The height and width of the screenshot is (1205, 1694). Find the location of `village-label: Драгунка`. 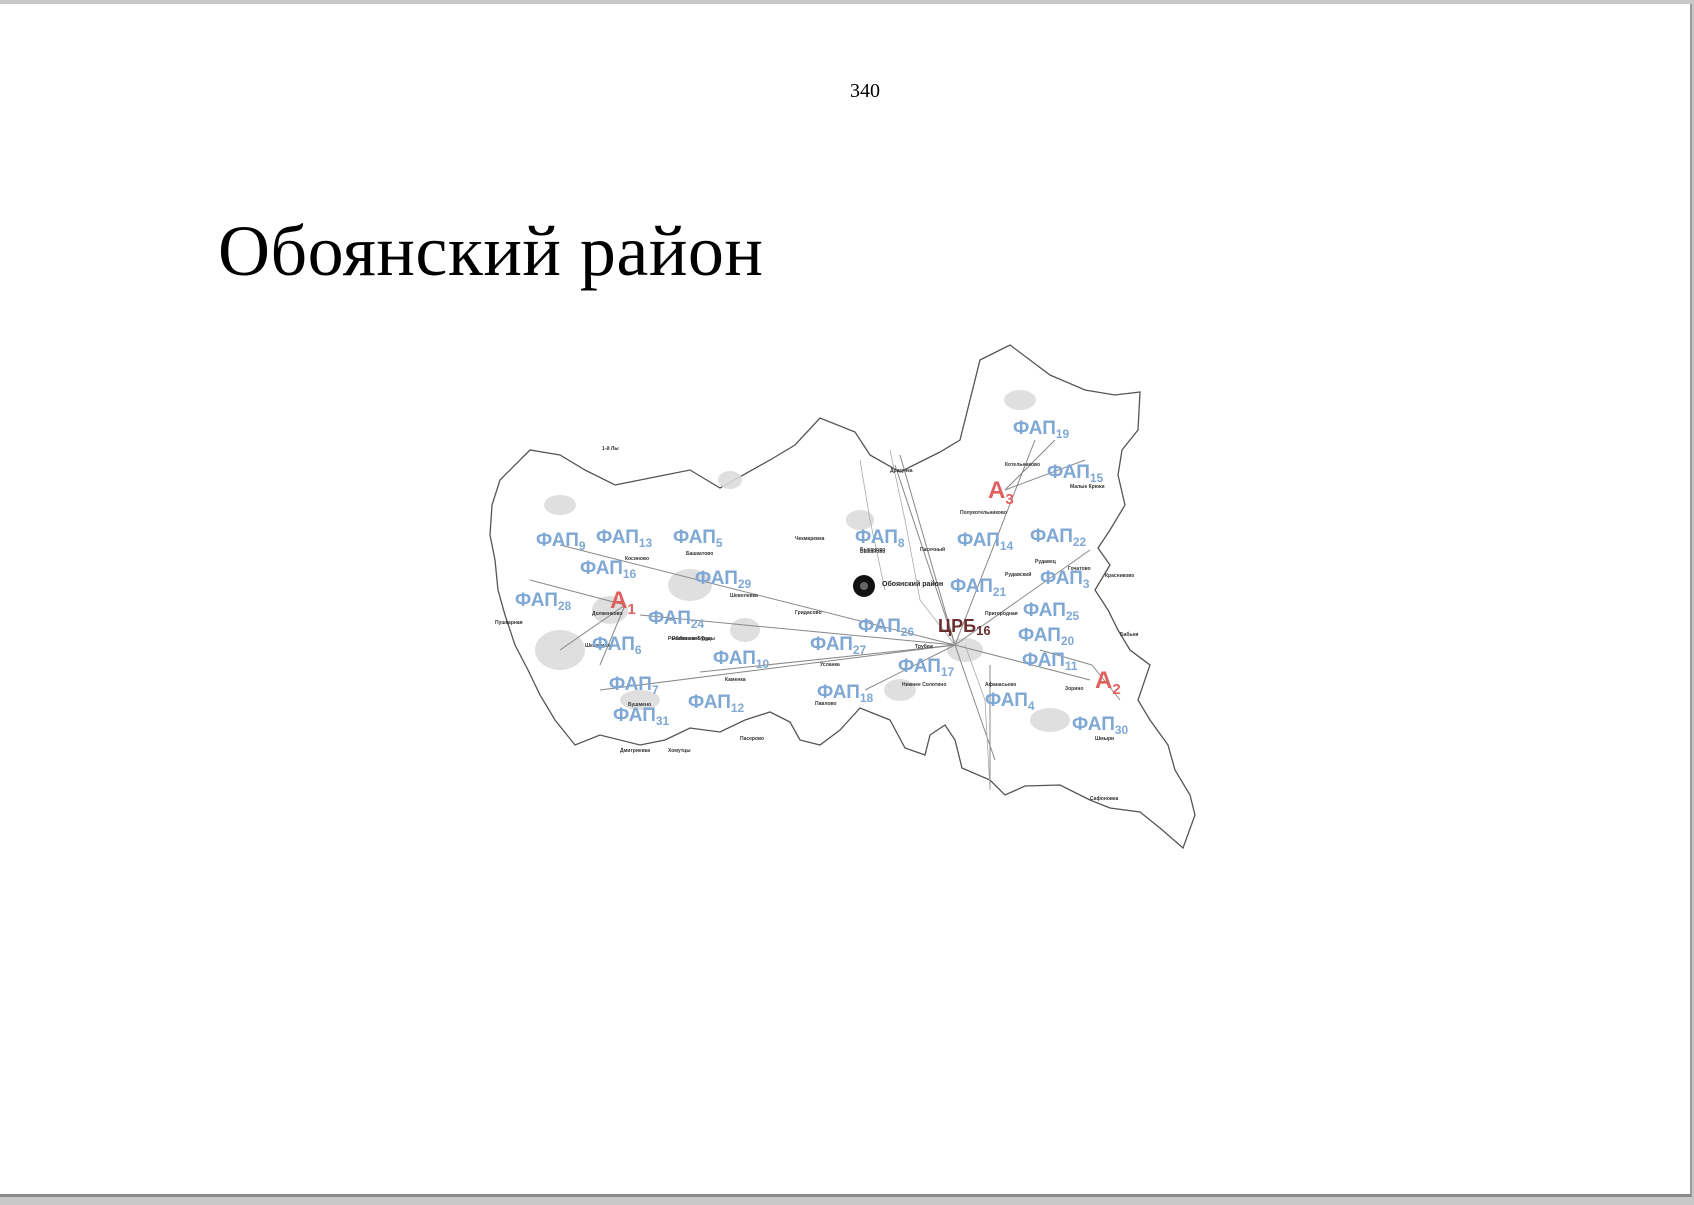

village-label: Драгунка is located at coordinates (901, 471).